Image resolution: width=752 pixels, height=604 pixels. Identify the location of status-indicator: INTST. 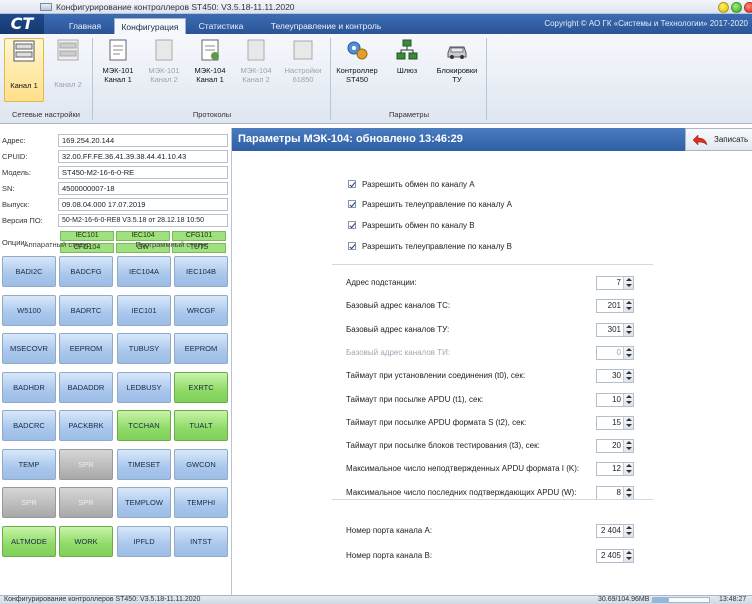
(201, 541).